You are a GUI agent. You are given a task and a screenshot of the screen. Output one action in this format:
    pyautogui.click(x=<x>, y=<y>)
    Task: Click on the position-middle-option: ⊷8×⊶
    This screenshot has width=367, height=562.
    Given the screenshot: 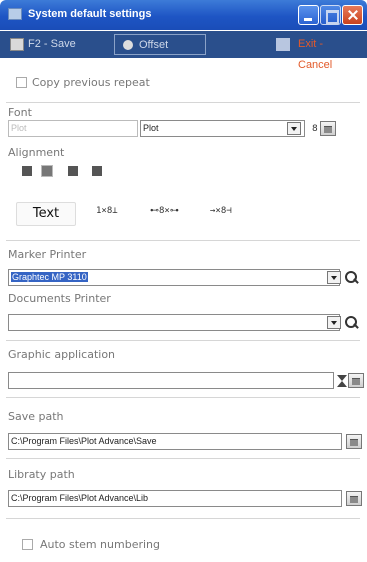 What is the action you would take?
    pyautogui.click(x=164, y=211)
    